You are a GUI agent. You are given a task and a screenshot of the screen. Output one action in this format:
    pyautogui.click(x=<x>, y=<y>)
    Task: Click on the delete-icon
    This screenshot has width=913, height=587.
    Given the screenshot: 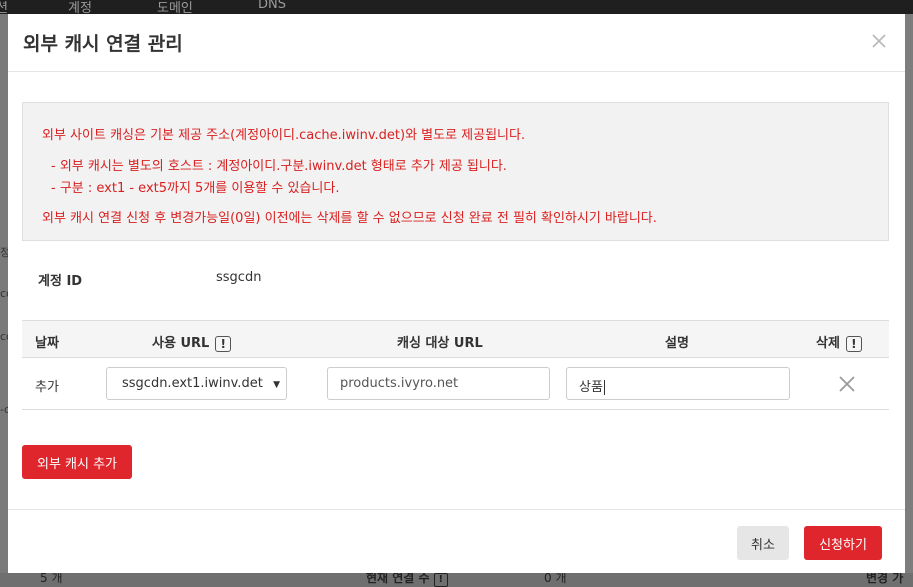 What is the action you would take?
    pyautogui.click(x=847, y=384)
    